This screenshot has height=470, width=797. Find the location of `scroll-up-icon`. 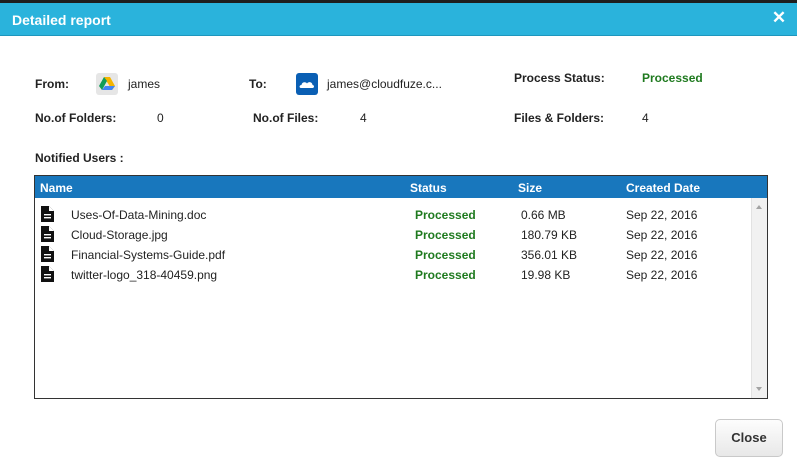

scroll-up-icon is located at coordinates (759, 207).